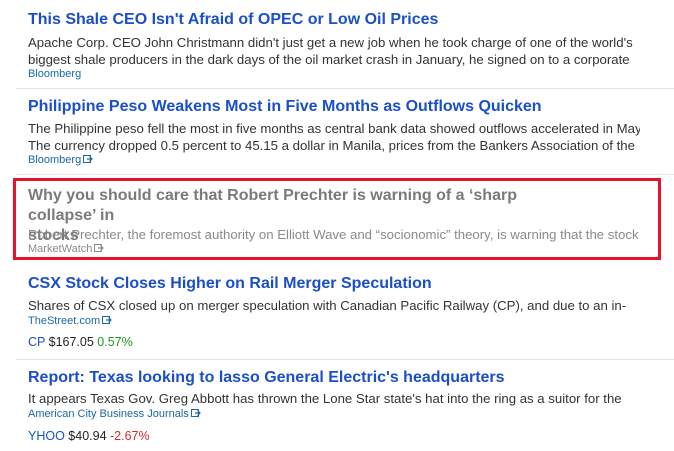  What do you see at coordinates (36, 342) in the screenshot?
I see `stock-ticker: CP` at bounding box center [36, 342].